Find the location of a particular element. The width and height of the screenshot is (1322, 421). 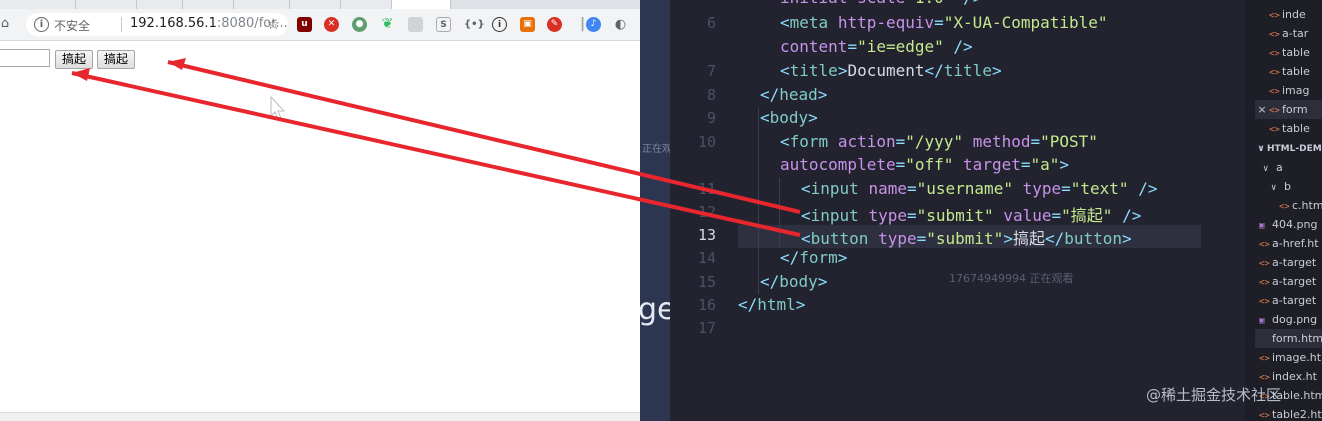

home-icon: ⌂ is located at coordinates (7, 24).